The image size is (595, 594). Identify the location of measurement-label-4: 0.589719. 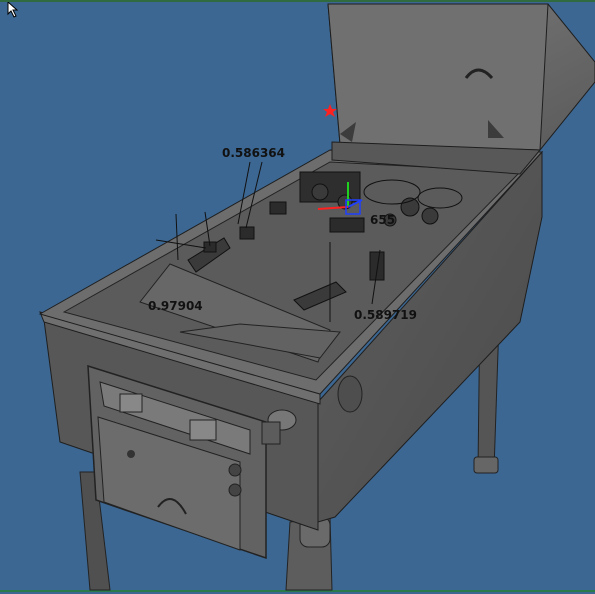
(386, 315).